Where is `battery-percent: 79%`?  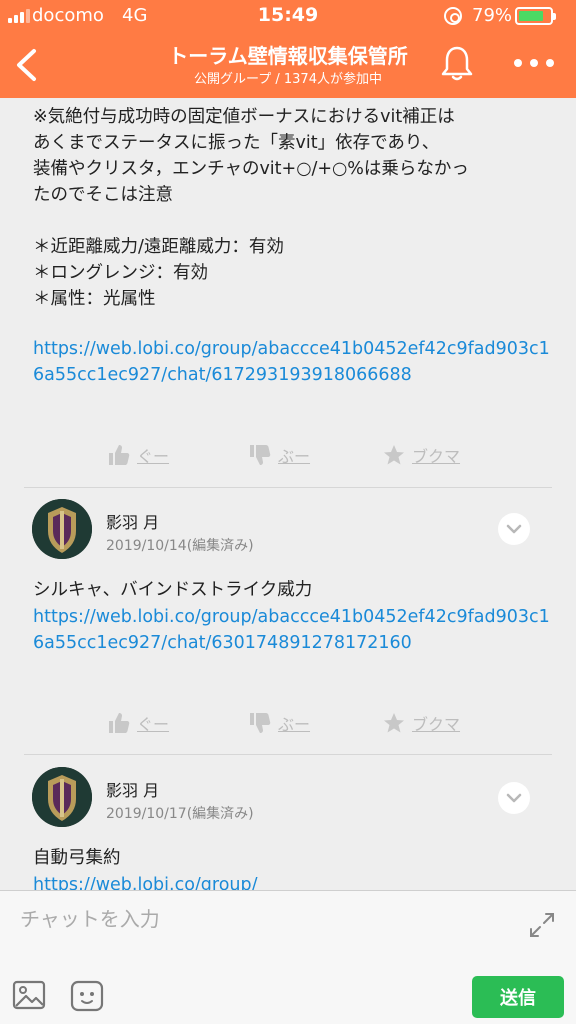
battery-percent: 79% is located at coordinates (492, 15).